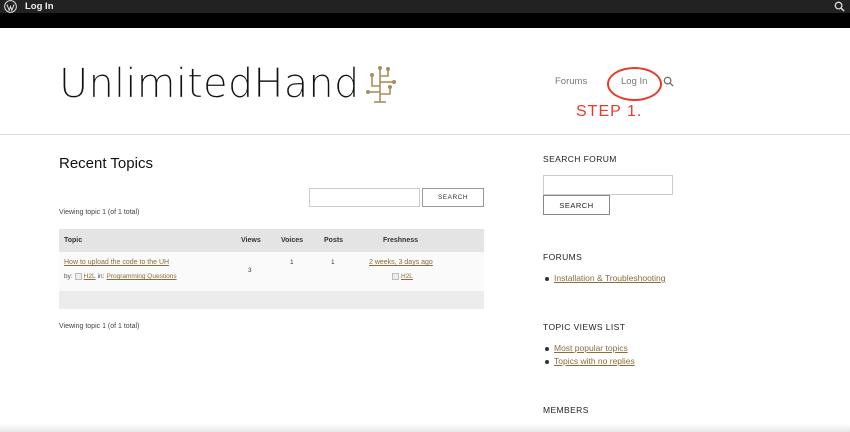 The height and width of the screenshot is (432, 850). What do you see at coordinates (271, 240) in the screenshot?
I see `table-header: Topic Views Voices Posts Freshness` at bounding box center [271, 240].